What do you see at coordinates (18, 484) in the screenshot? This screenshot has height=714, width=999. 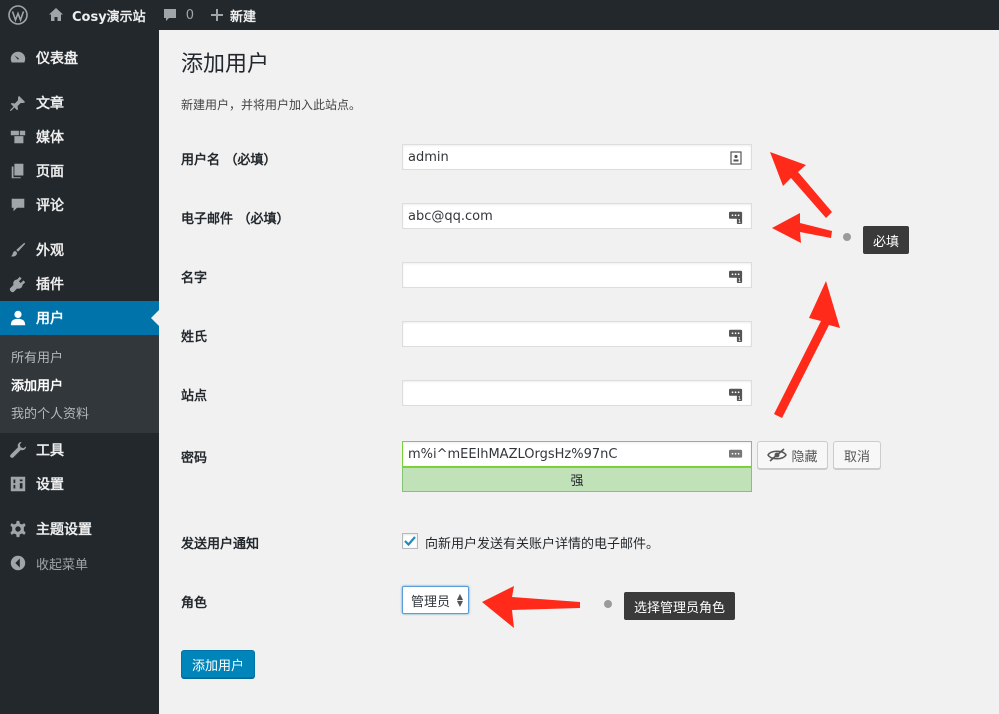 I see `settings-icon` at bounding box center [18, 484].